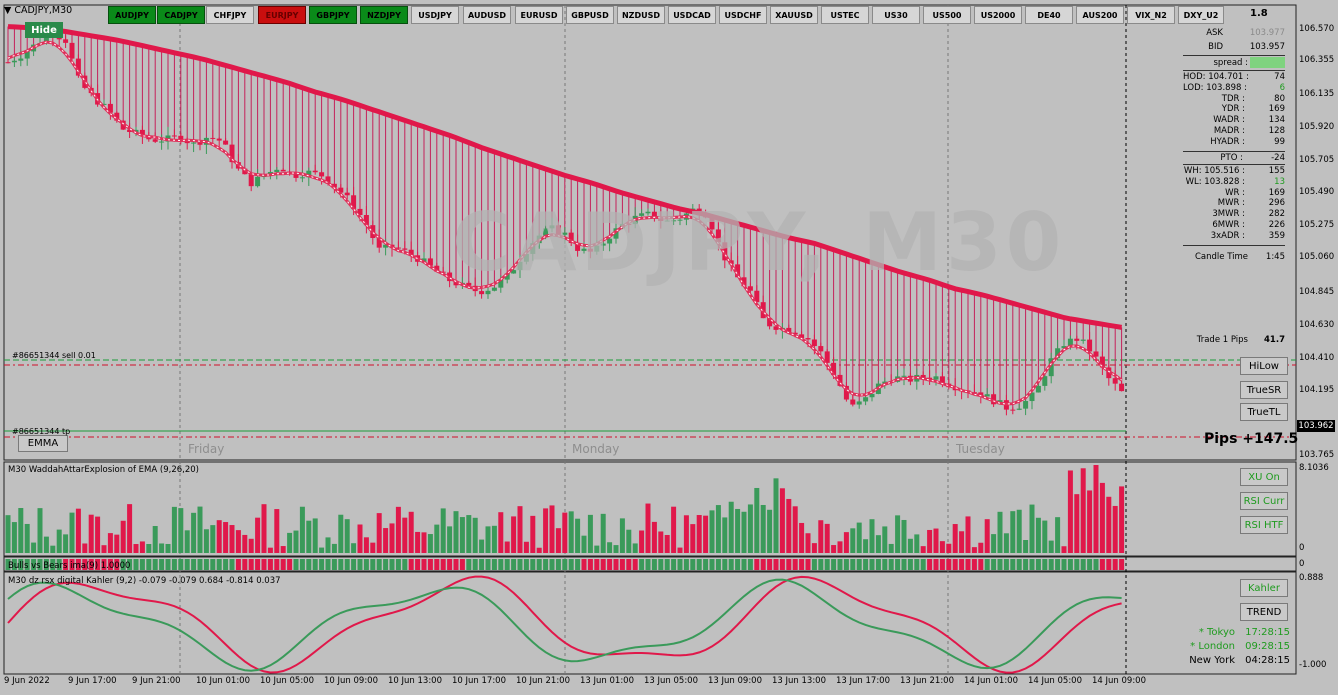 This screenshot has width=1338, height=695. What do you see at coordinates (794, 15) in the screenshot?
I see `symbol-button-xauusd: XAUUSD` at bounding box center [794, 15].